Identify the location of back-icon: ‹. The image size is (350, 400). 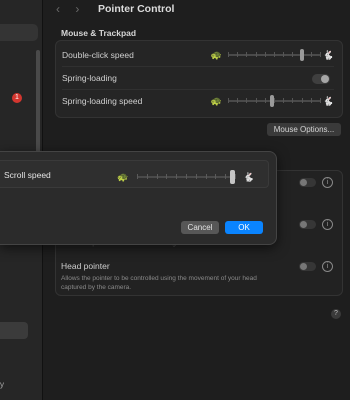
(58, 9).